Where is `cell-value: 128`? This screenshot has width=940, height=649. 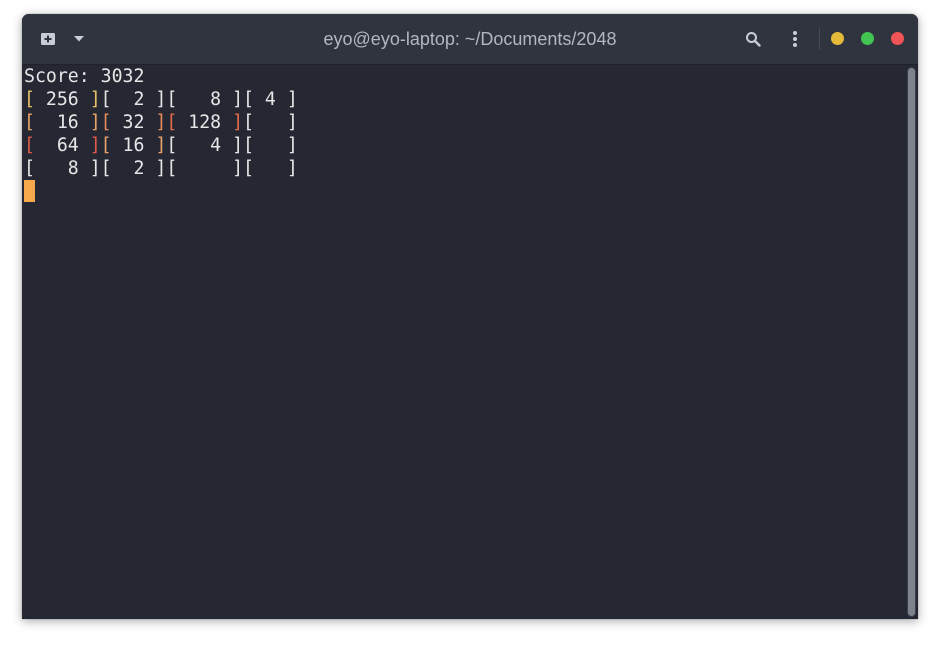 cell-value: 128 is located at coordinates (205, 122).